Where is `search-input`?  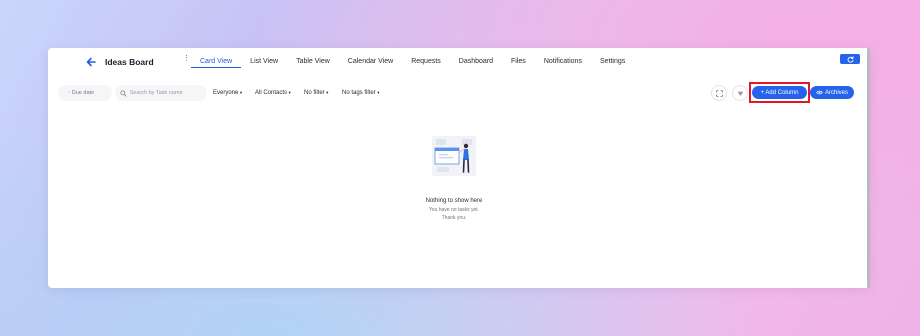 search-input is located at coordinates (168, 93).